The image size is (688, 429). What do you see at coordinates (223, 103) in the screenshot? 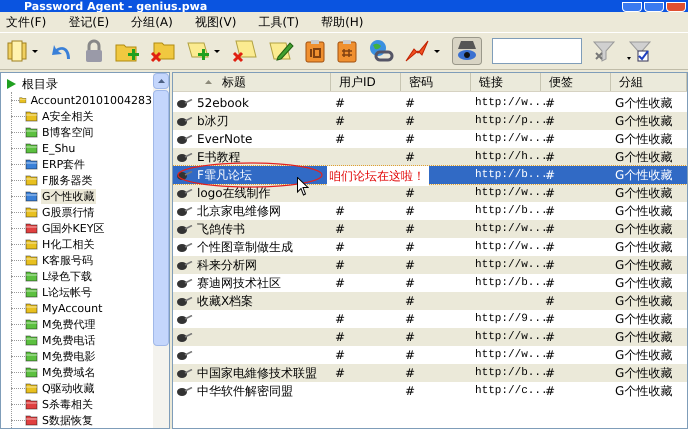
I see `table-cell-text: 52ebook` at bounding box center [223, 103].